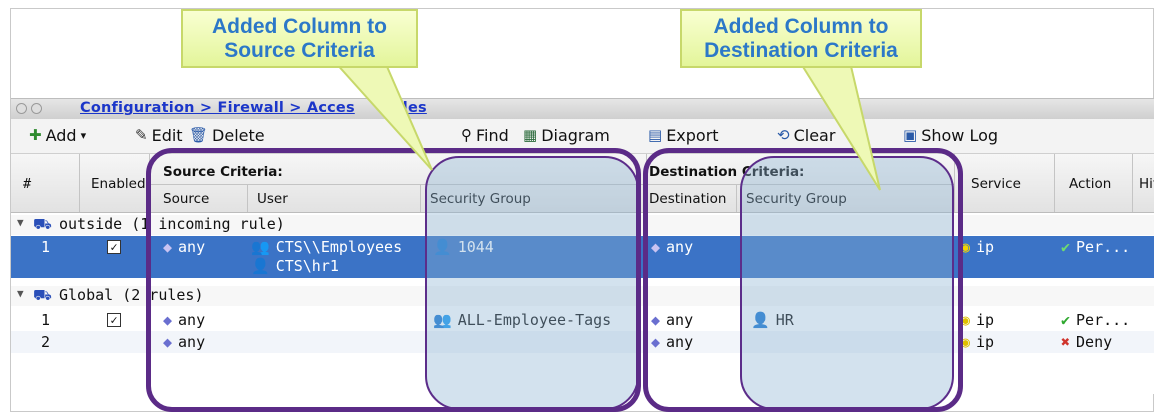 This screenshot has height=419, width=1154. I want to click on destination-callout: Added Column to Destination Criteria, so click(801, 38).